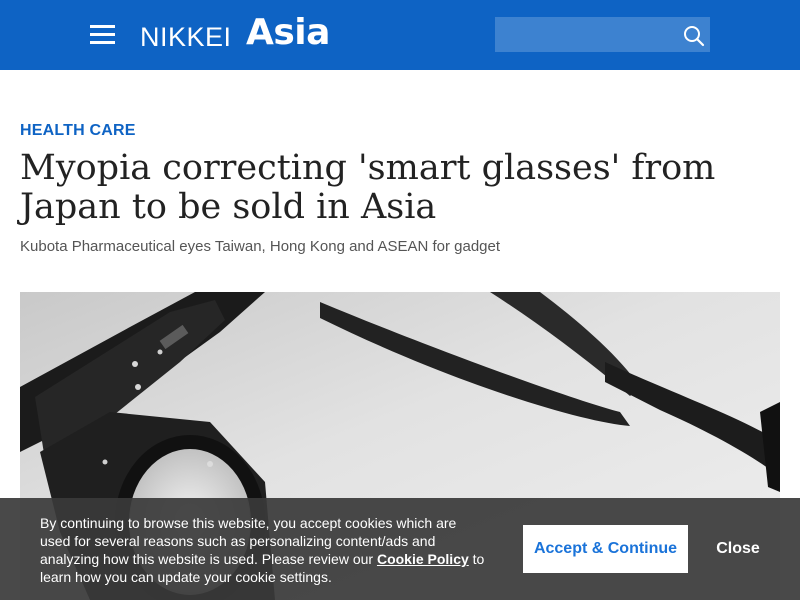  Describe the element at coordinates (738, 549) in the screenshot. I see `close-banner-button: Close` at that location.